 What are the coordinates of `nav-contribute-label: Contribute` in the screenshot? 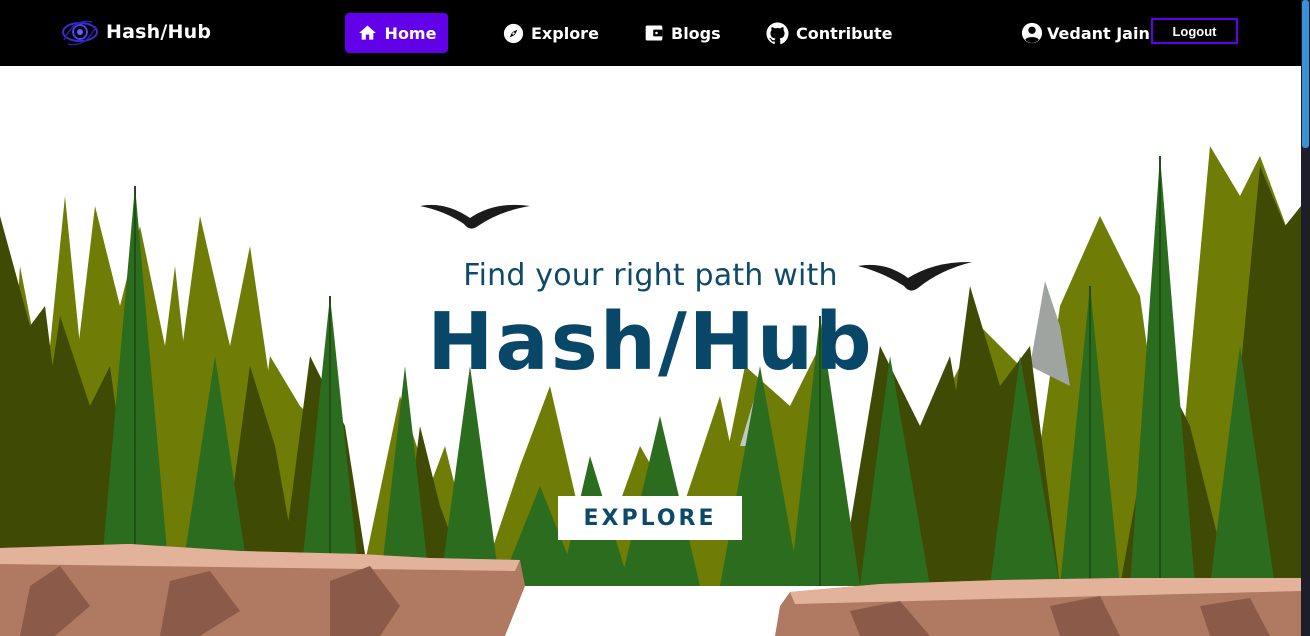 It's located at (844, 33).